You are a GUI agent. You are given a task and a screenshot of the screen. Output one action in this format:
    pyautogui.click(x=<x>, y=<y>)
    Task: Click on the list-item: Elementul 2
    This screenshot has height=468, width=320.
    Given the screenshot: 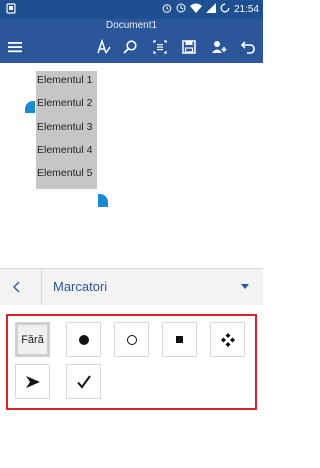 What is the action you would take?
    pyautogui.click(x=64, y=103)
    